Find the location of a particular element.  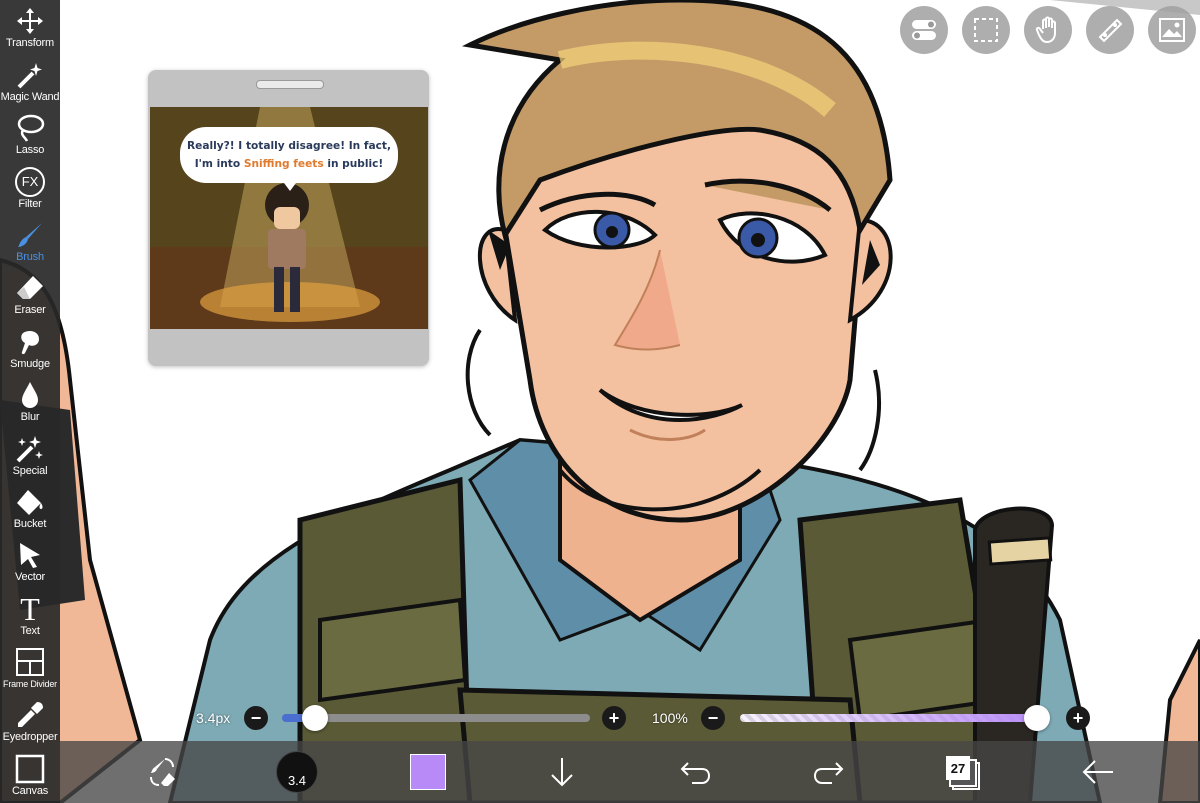

opacity-knob is located at coordinates (1037, 718).